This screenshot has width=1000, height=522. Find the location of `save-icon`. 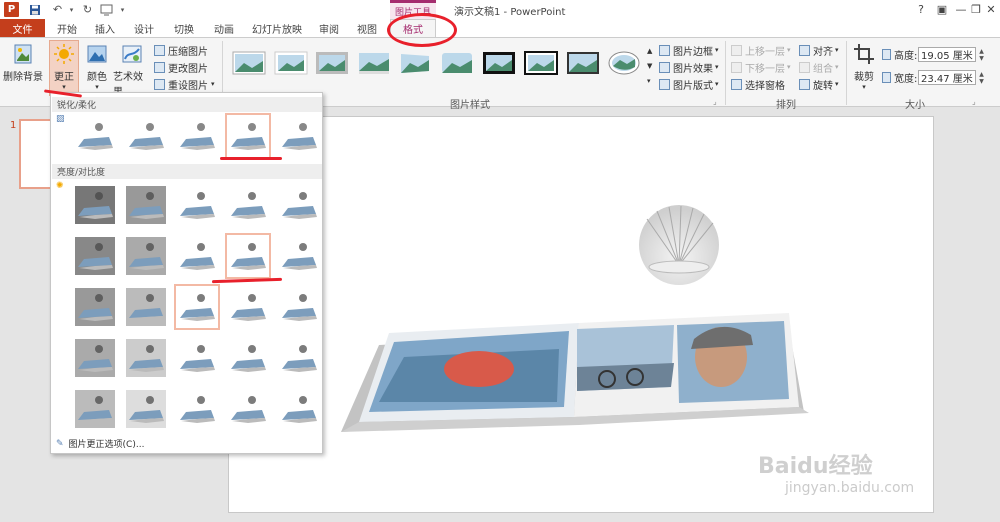

save-icon is located at coordinates (34, 9).